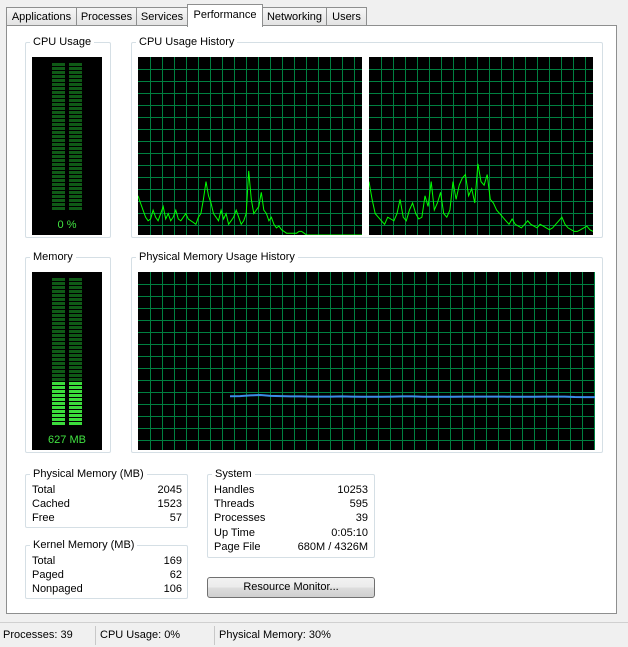 Image resolution: width=628 pixels, height=647 pixels. Describe the element at coordinates (41, 16) in the screenshot. I see `tab-applications: Applications` at that location.